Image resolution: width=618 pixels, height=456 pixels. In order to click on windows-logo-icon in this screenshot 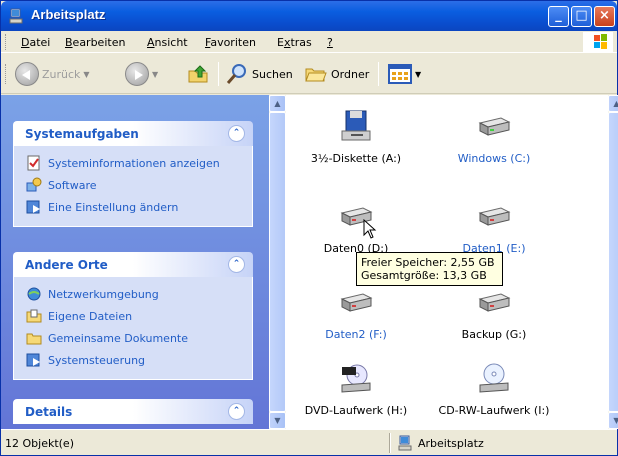, I will do `click(598, 42)`.